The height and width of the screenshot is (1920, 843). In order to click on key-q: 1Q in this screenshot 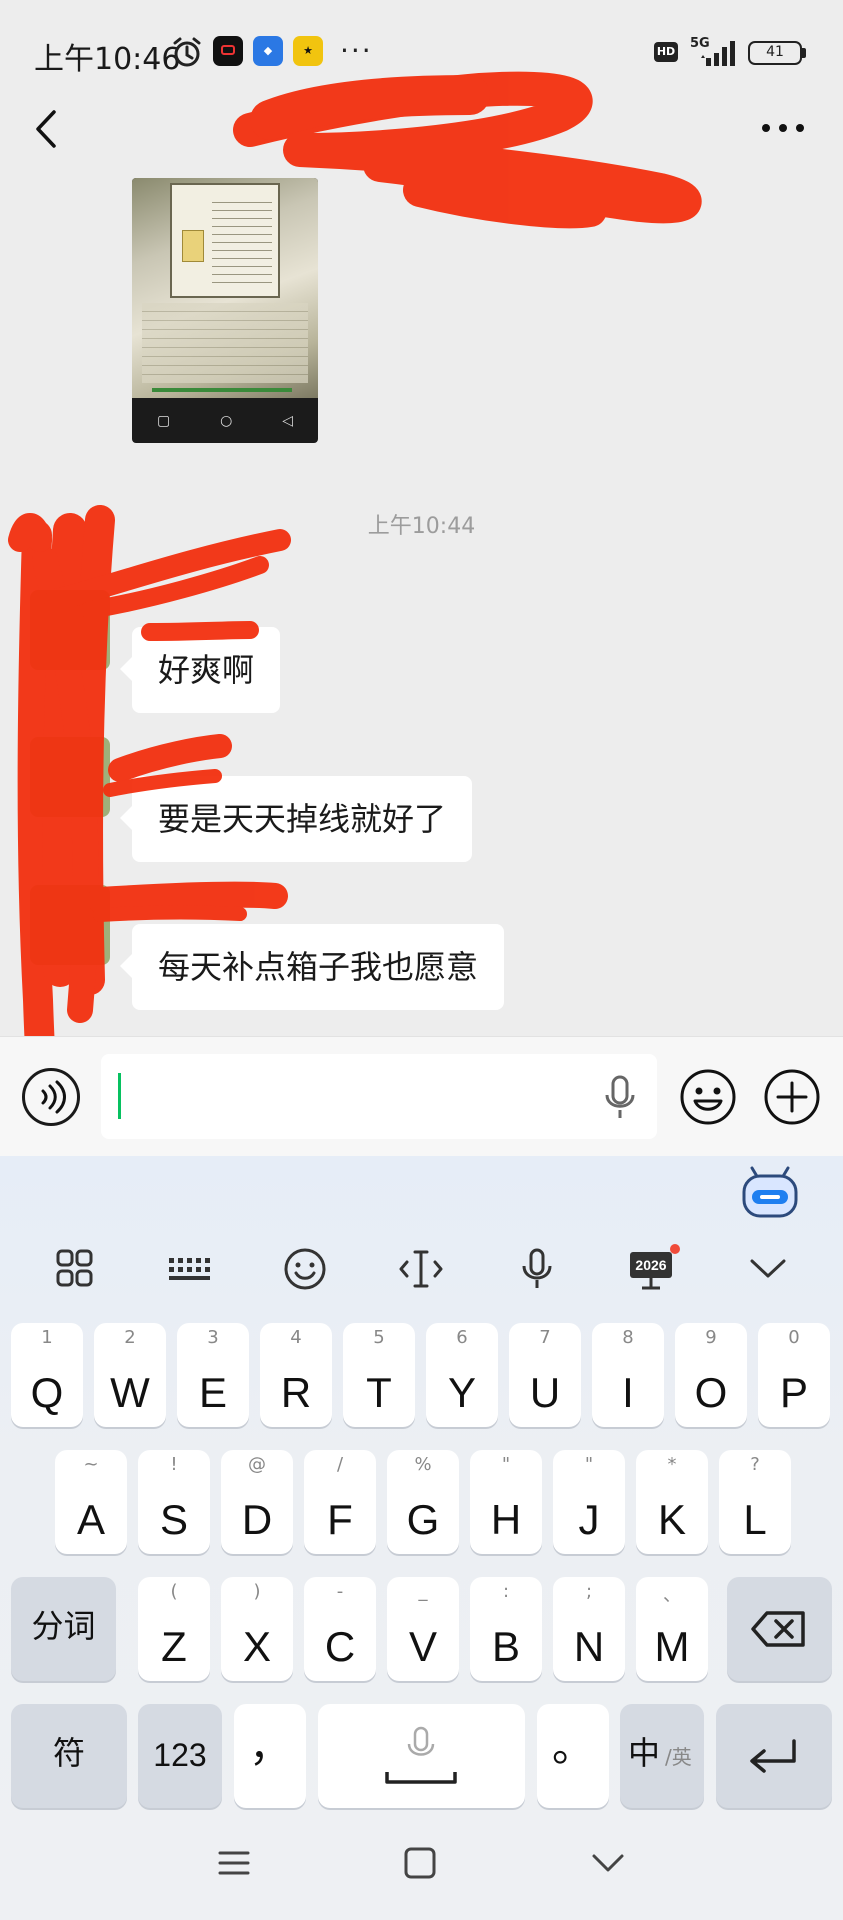, I will do `click(47, 1375)`.